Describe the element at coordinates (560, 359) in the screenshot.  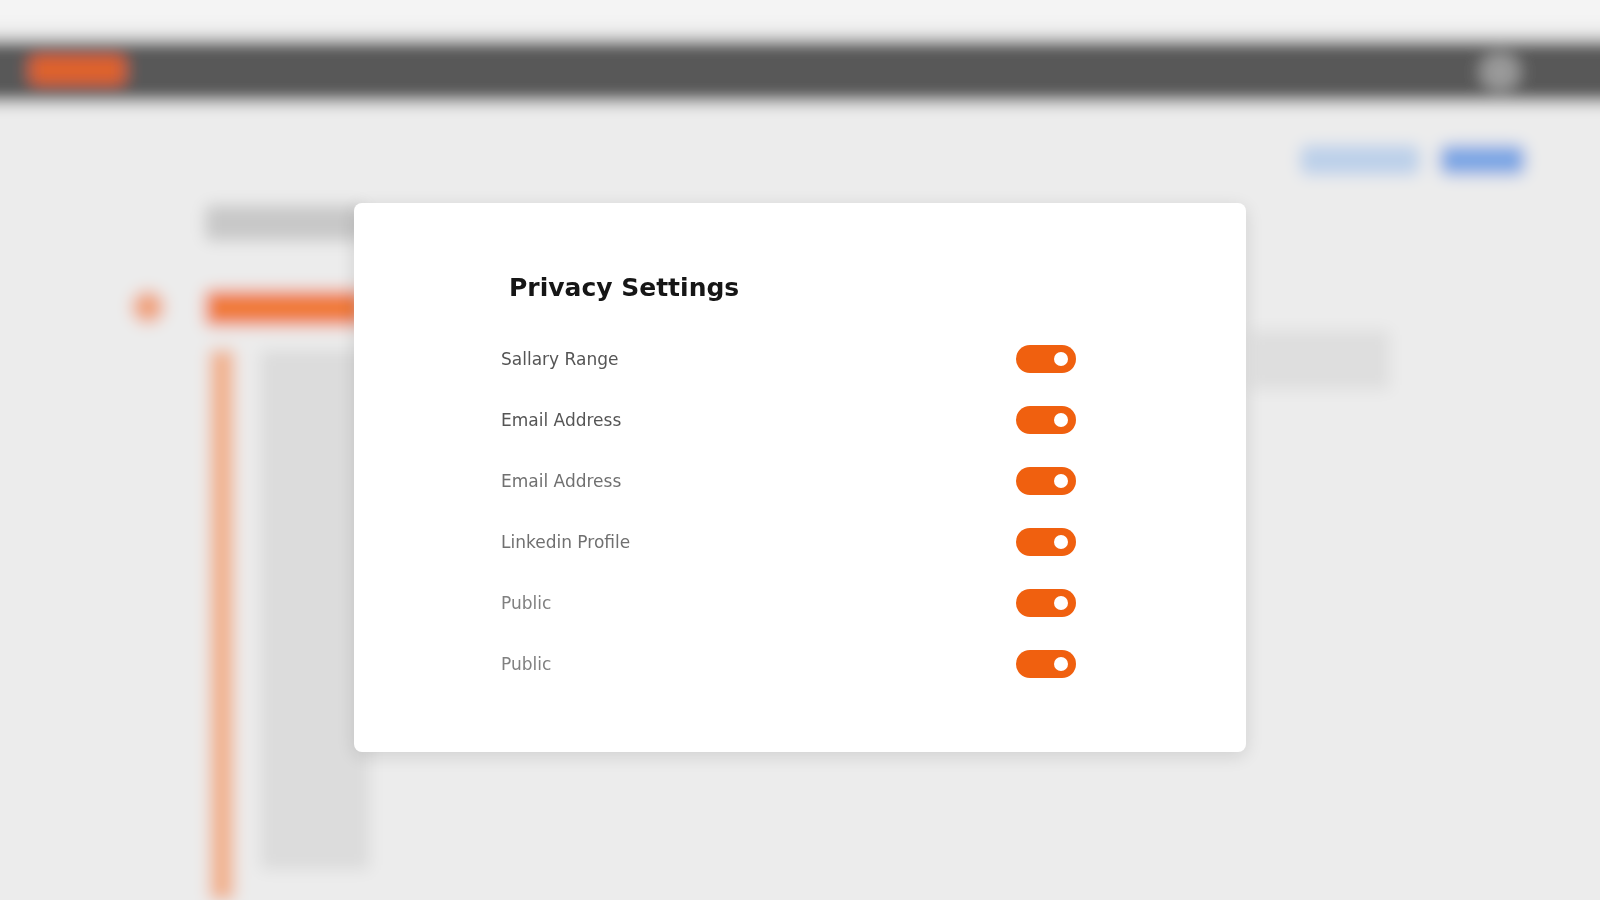
I see `setting-label: Sallary Range` at that location.